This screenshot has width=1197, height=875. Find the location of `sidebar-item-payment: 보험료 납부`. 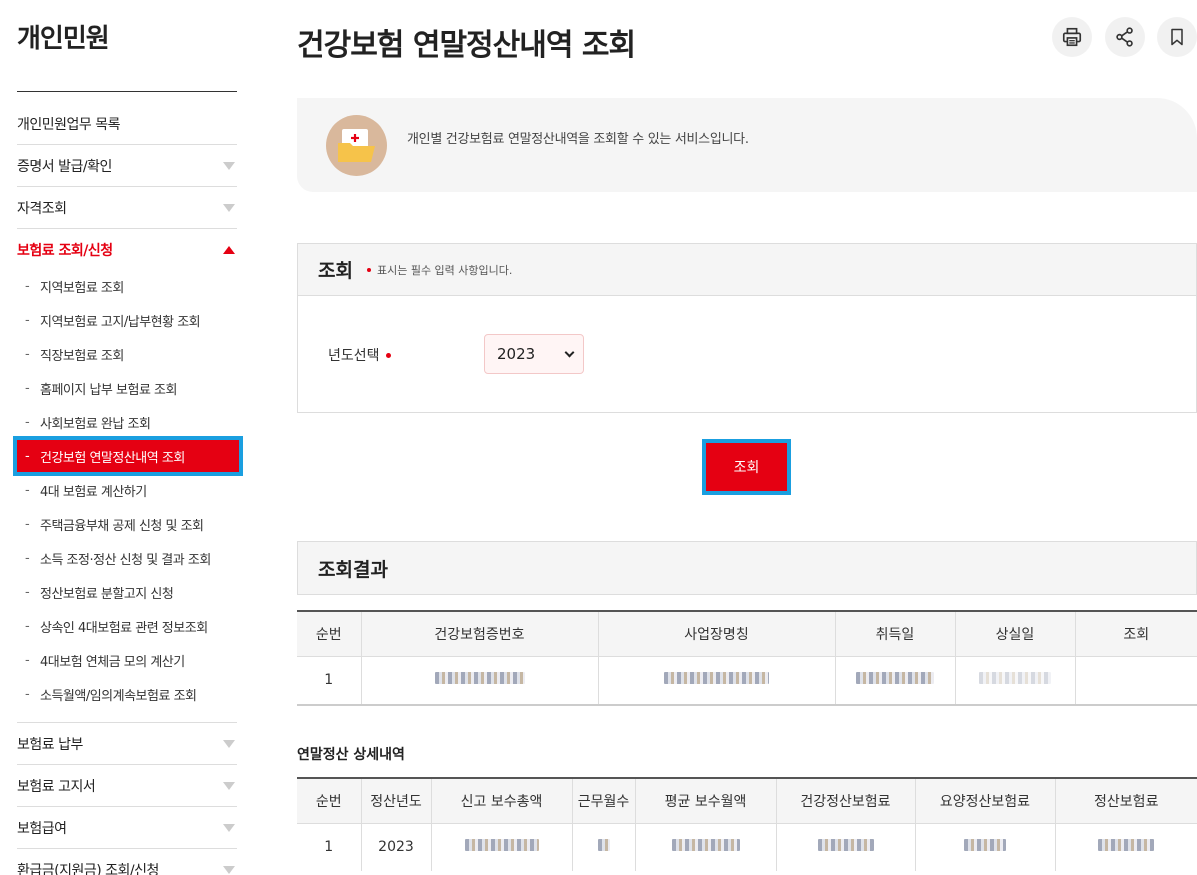

sidebar-item-payment: 보험료 납부 is located at coordinates (127, 744).